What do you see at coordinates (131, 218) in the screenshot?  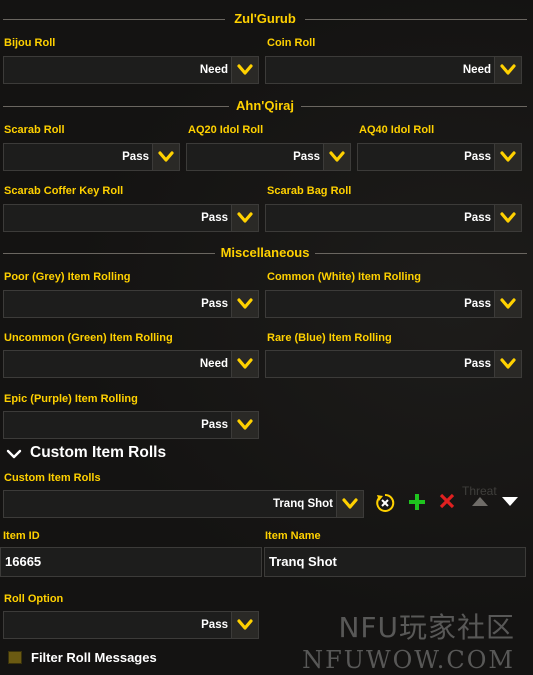 I see `scarab-coffer-key-roll-dropdown: Pass` at bounding box center [131, 218].